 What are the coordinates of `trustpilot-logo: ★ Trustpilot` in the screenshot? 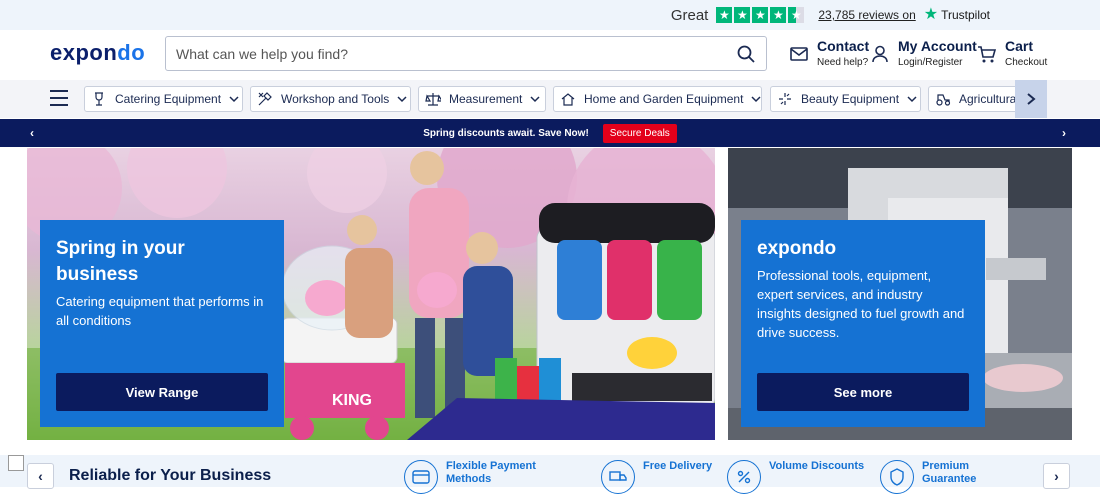 It's located at (957, 15).